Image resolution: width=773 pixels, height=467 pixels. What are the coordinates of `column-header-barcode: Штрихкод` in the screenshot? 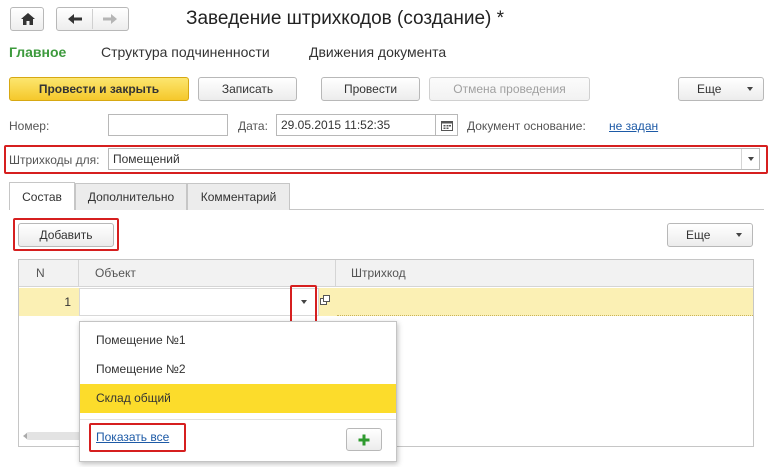 It's located at (378, 273).